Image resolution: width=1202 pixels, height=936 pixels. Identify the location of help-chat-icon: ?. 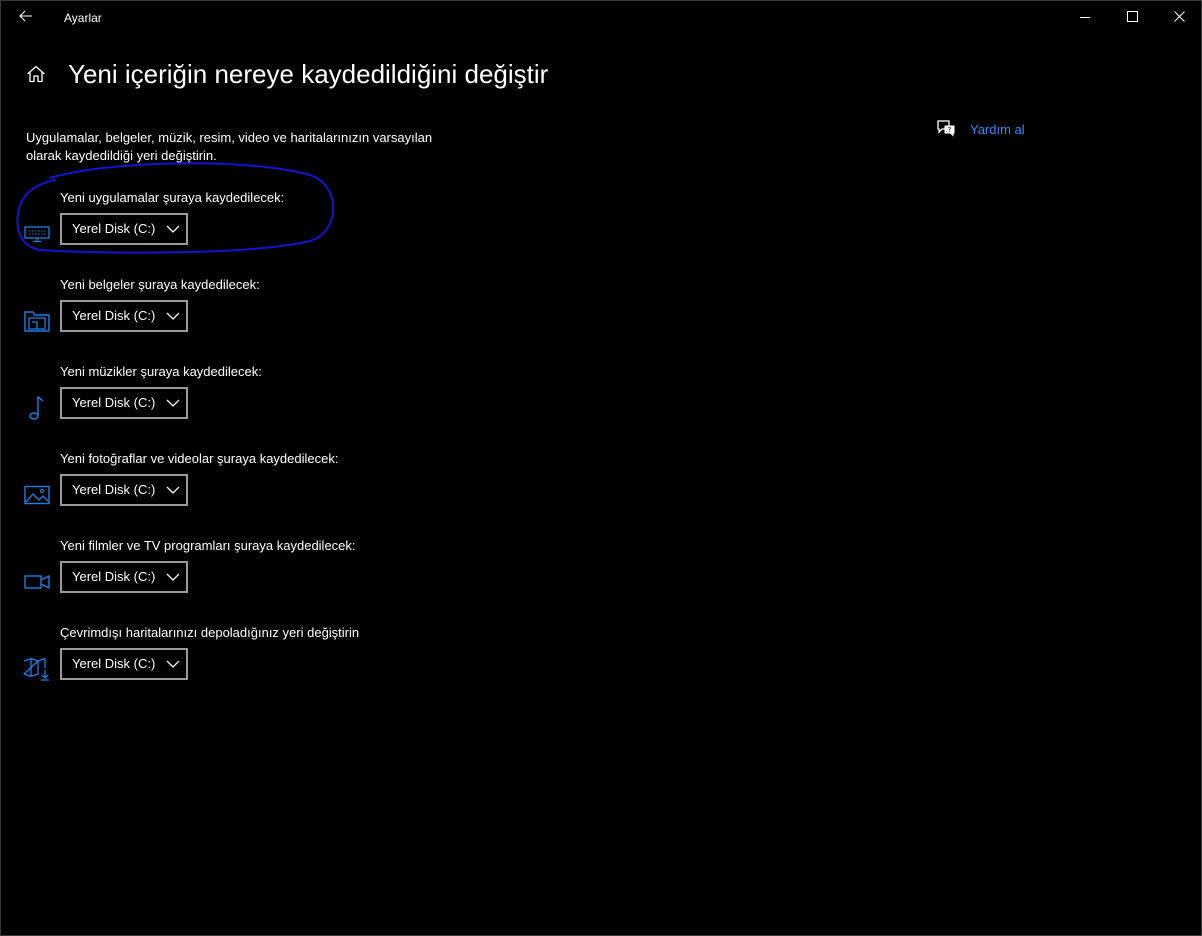
(946, 129).